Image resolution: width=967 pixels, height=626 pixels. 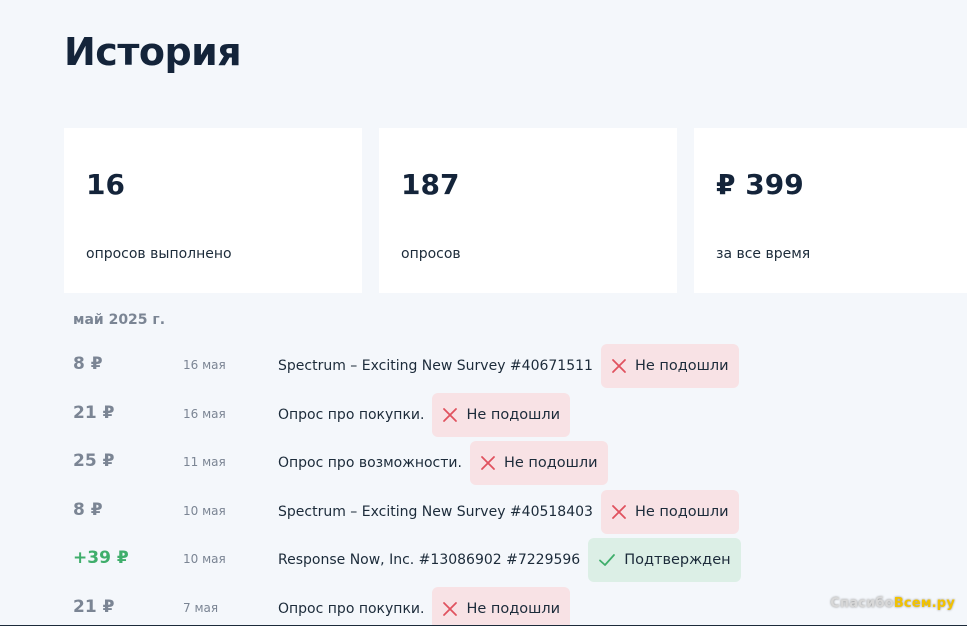 I want to click on row-survey-name: Response Now, Inc. #13086902 #7229596, so click(x=429, y=560).